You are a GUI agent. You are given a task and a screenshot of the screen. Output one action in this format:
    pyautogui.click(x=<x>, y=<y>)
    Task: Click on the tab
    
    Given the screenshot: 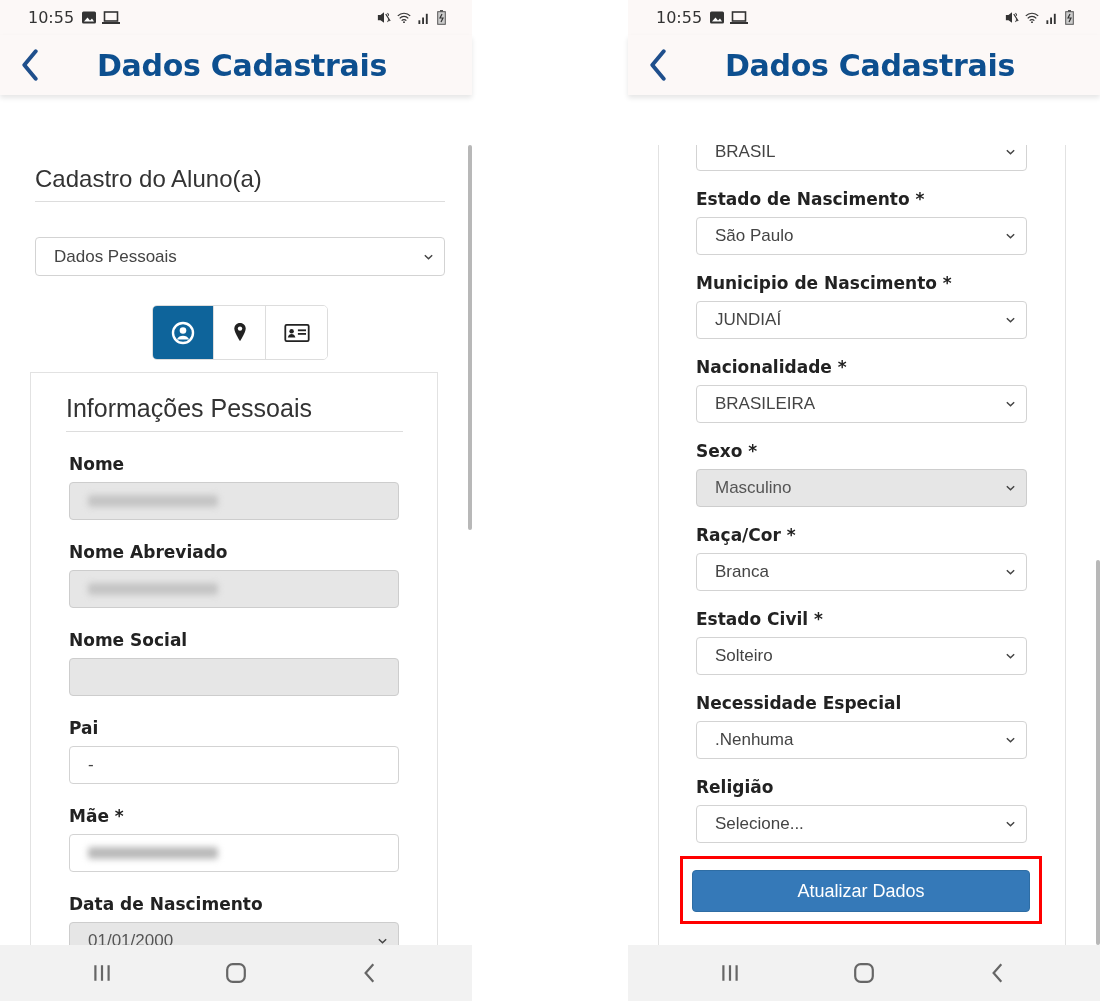 What is the action you would take?
    pyautogui.click(x=183, y=332)
    